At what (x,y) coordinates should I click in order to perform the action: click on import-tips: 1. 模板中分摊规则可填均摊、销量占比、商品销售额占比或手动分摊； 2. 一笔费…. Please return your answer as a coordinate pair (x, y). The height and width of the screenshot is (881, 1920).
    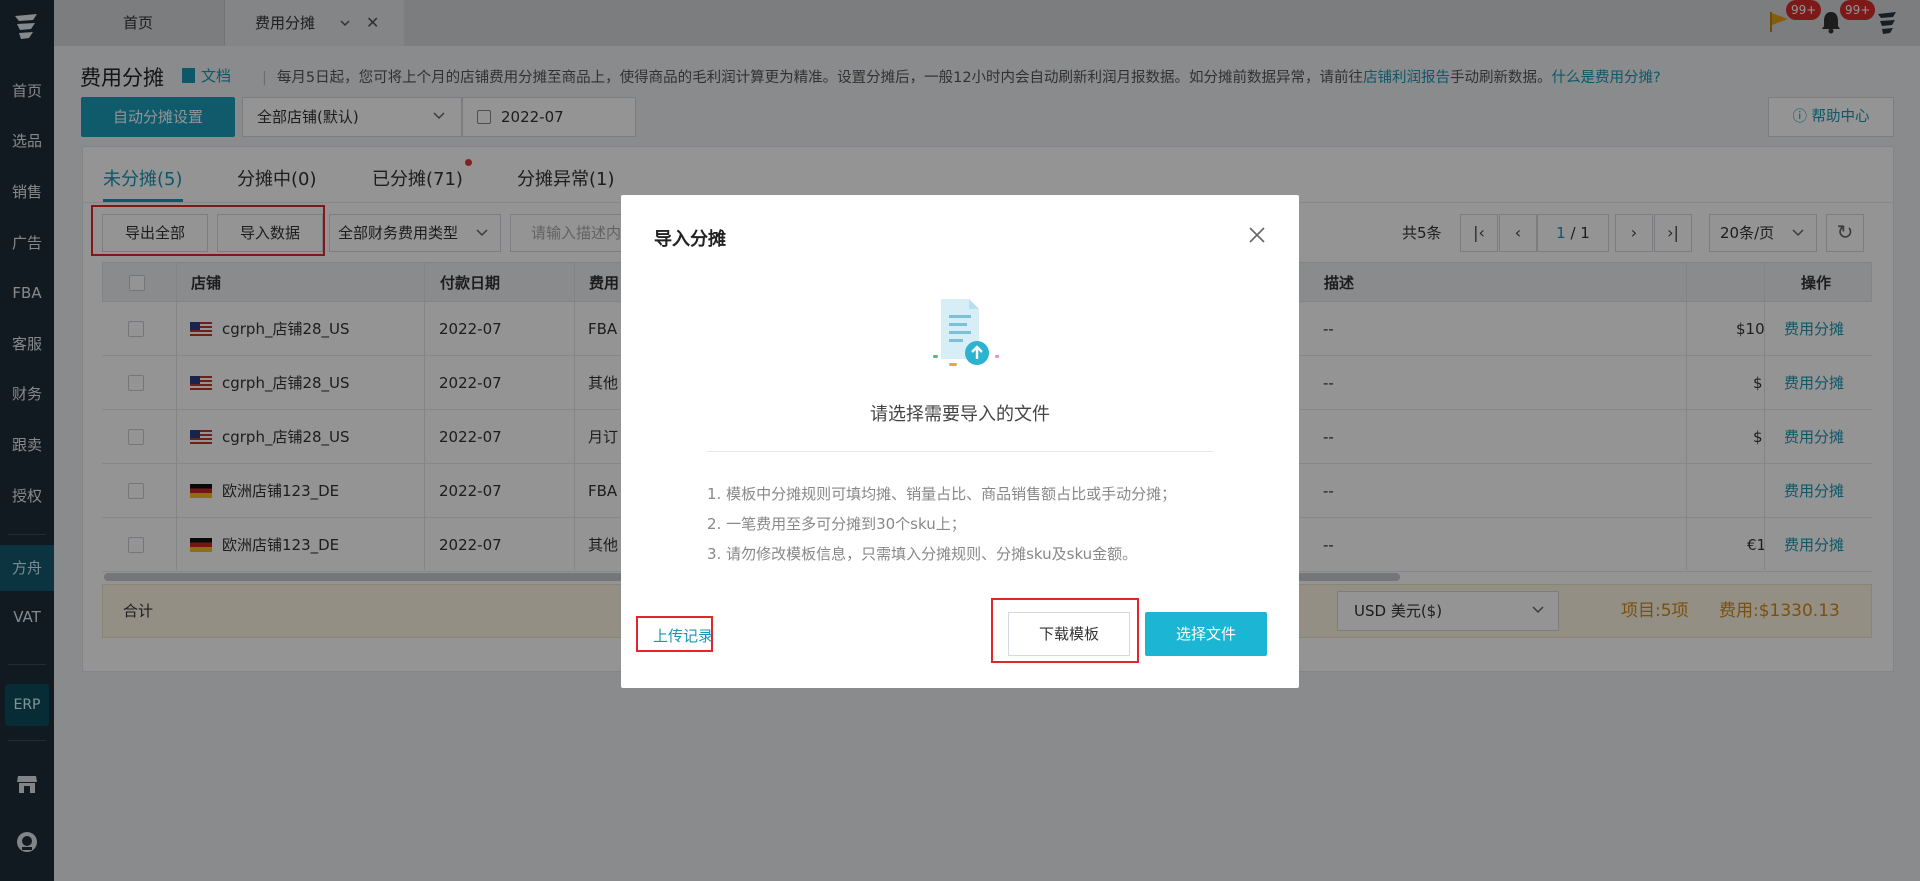
    Looking at the image, I should click on (941, 524).